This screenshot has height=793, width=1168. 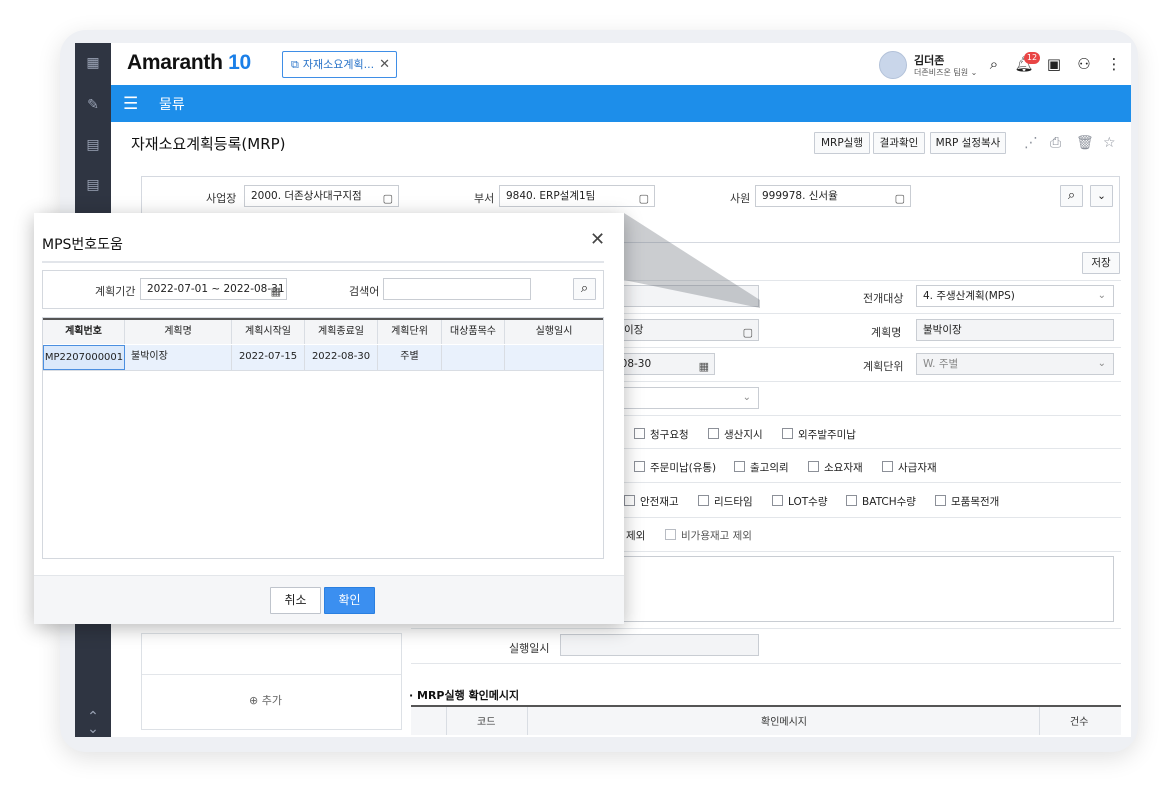 What do you see at coordinates (1015, 364) in the screenshot?
I see `plan-unit-select: W. 주별 ⌄` at bounding box center [1015, 364].